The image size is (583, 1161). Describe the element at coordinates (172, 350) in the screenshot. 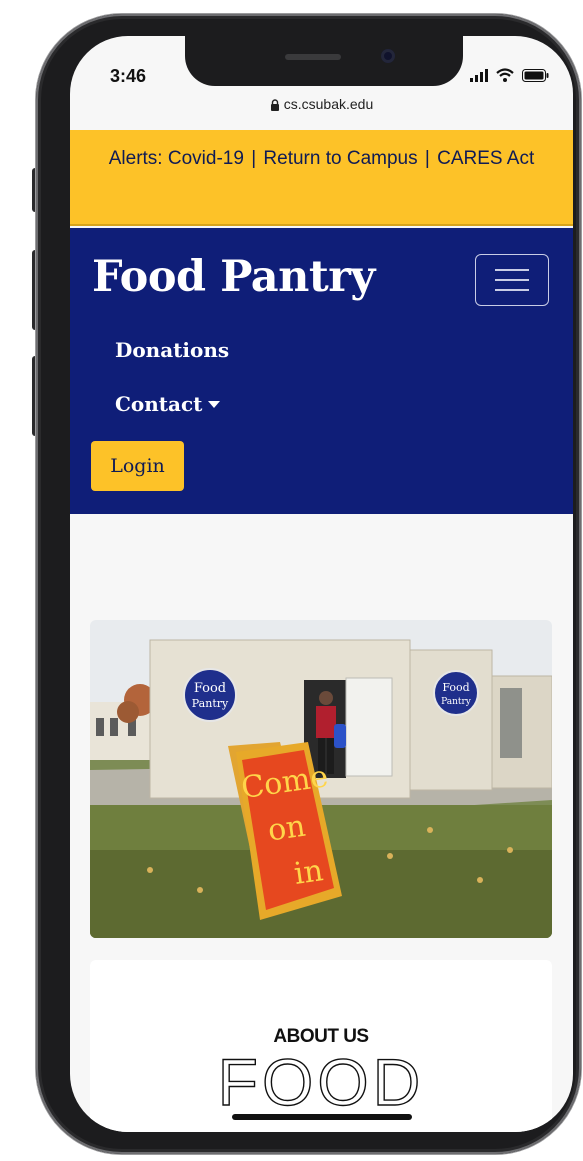

I see `nav-link-donations: Donations` at that location.